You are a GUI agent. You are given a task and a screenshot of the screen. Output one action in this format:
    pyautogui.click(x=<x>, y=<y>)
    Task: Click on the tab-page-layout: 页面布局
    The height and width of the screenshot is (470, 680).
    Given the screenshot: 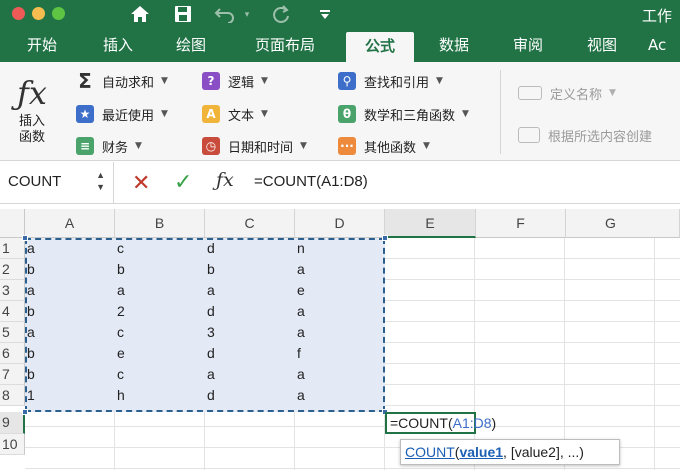 What is the action you would take?
    pyautogui.click(x=285, y=45)
    